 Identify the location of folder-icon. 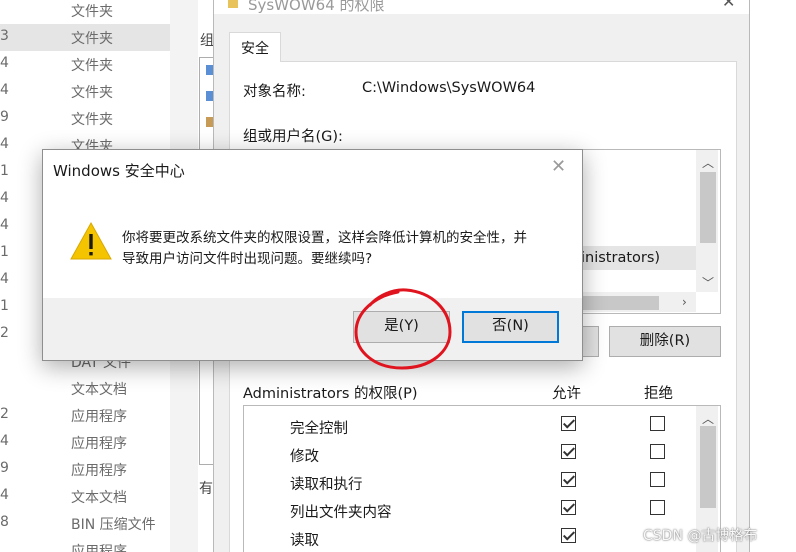
(233, 4).